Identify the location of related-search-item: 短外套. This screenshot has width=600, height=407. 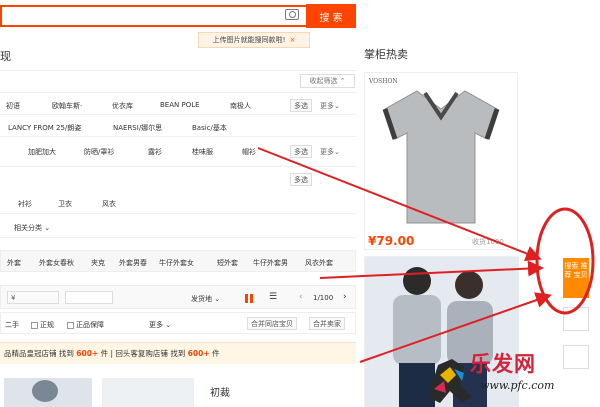
(227, 263).